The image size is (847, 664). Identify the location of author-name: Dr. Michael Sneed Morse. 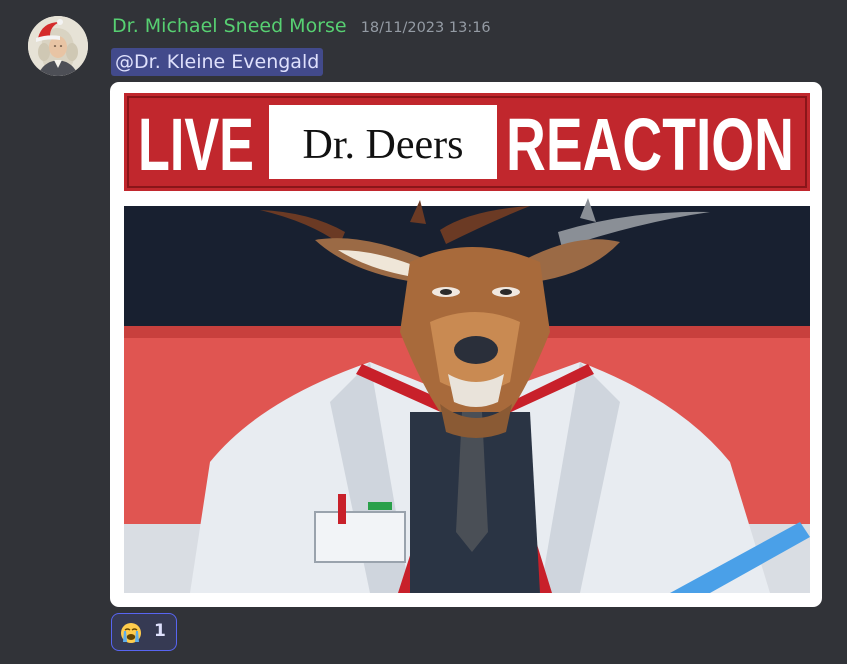
(229, 26).